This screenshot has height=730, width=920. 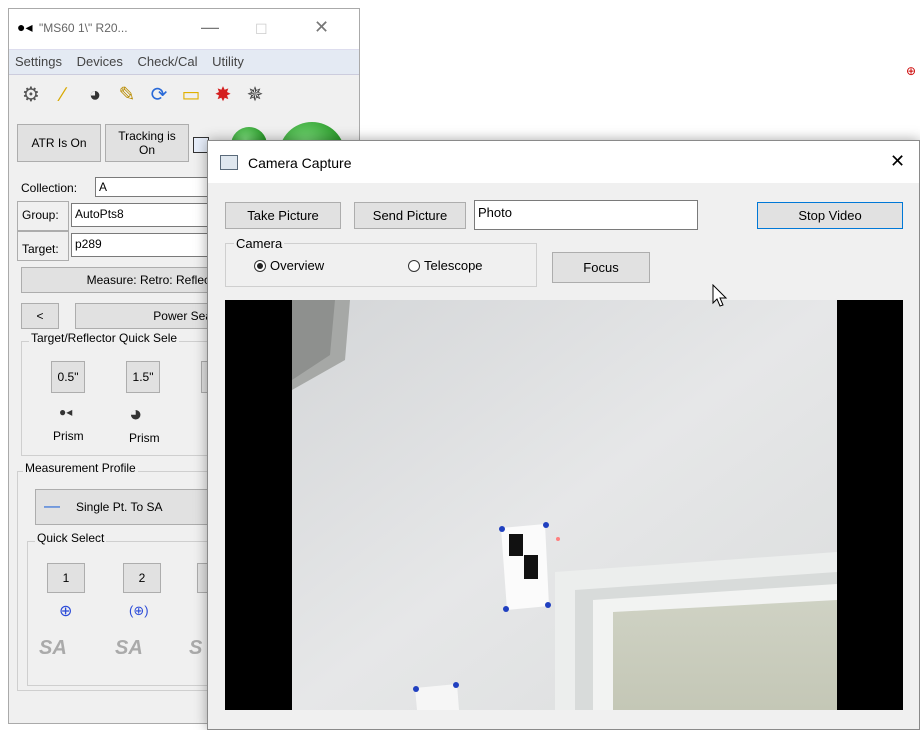 What do you see at coordinates (147, 316) in the screenshot?
I see `power-search-button: Power Sea` at bounding box center [147, 316].